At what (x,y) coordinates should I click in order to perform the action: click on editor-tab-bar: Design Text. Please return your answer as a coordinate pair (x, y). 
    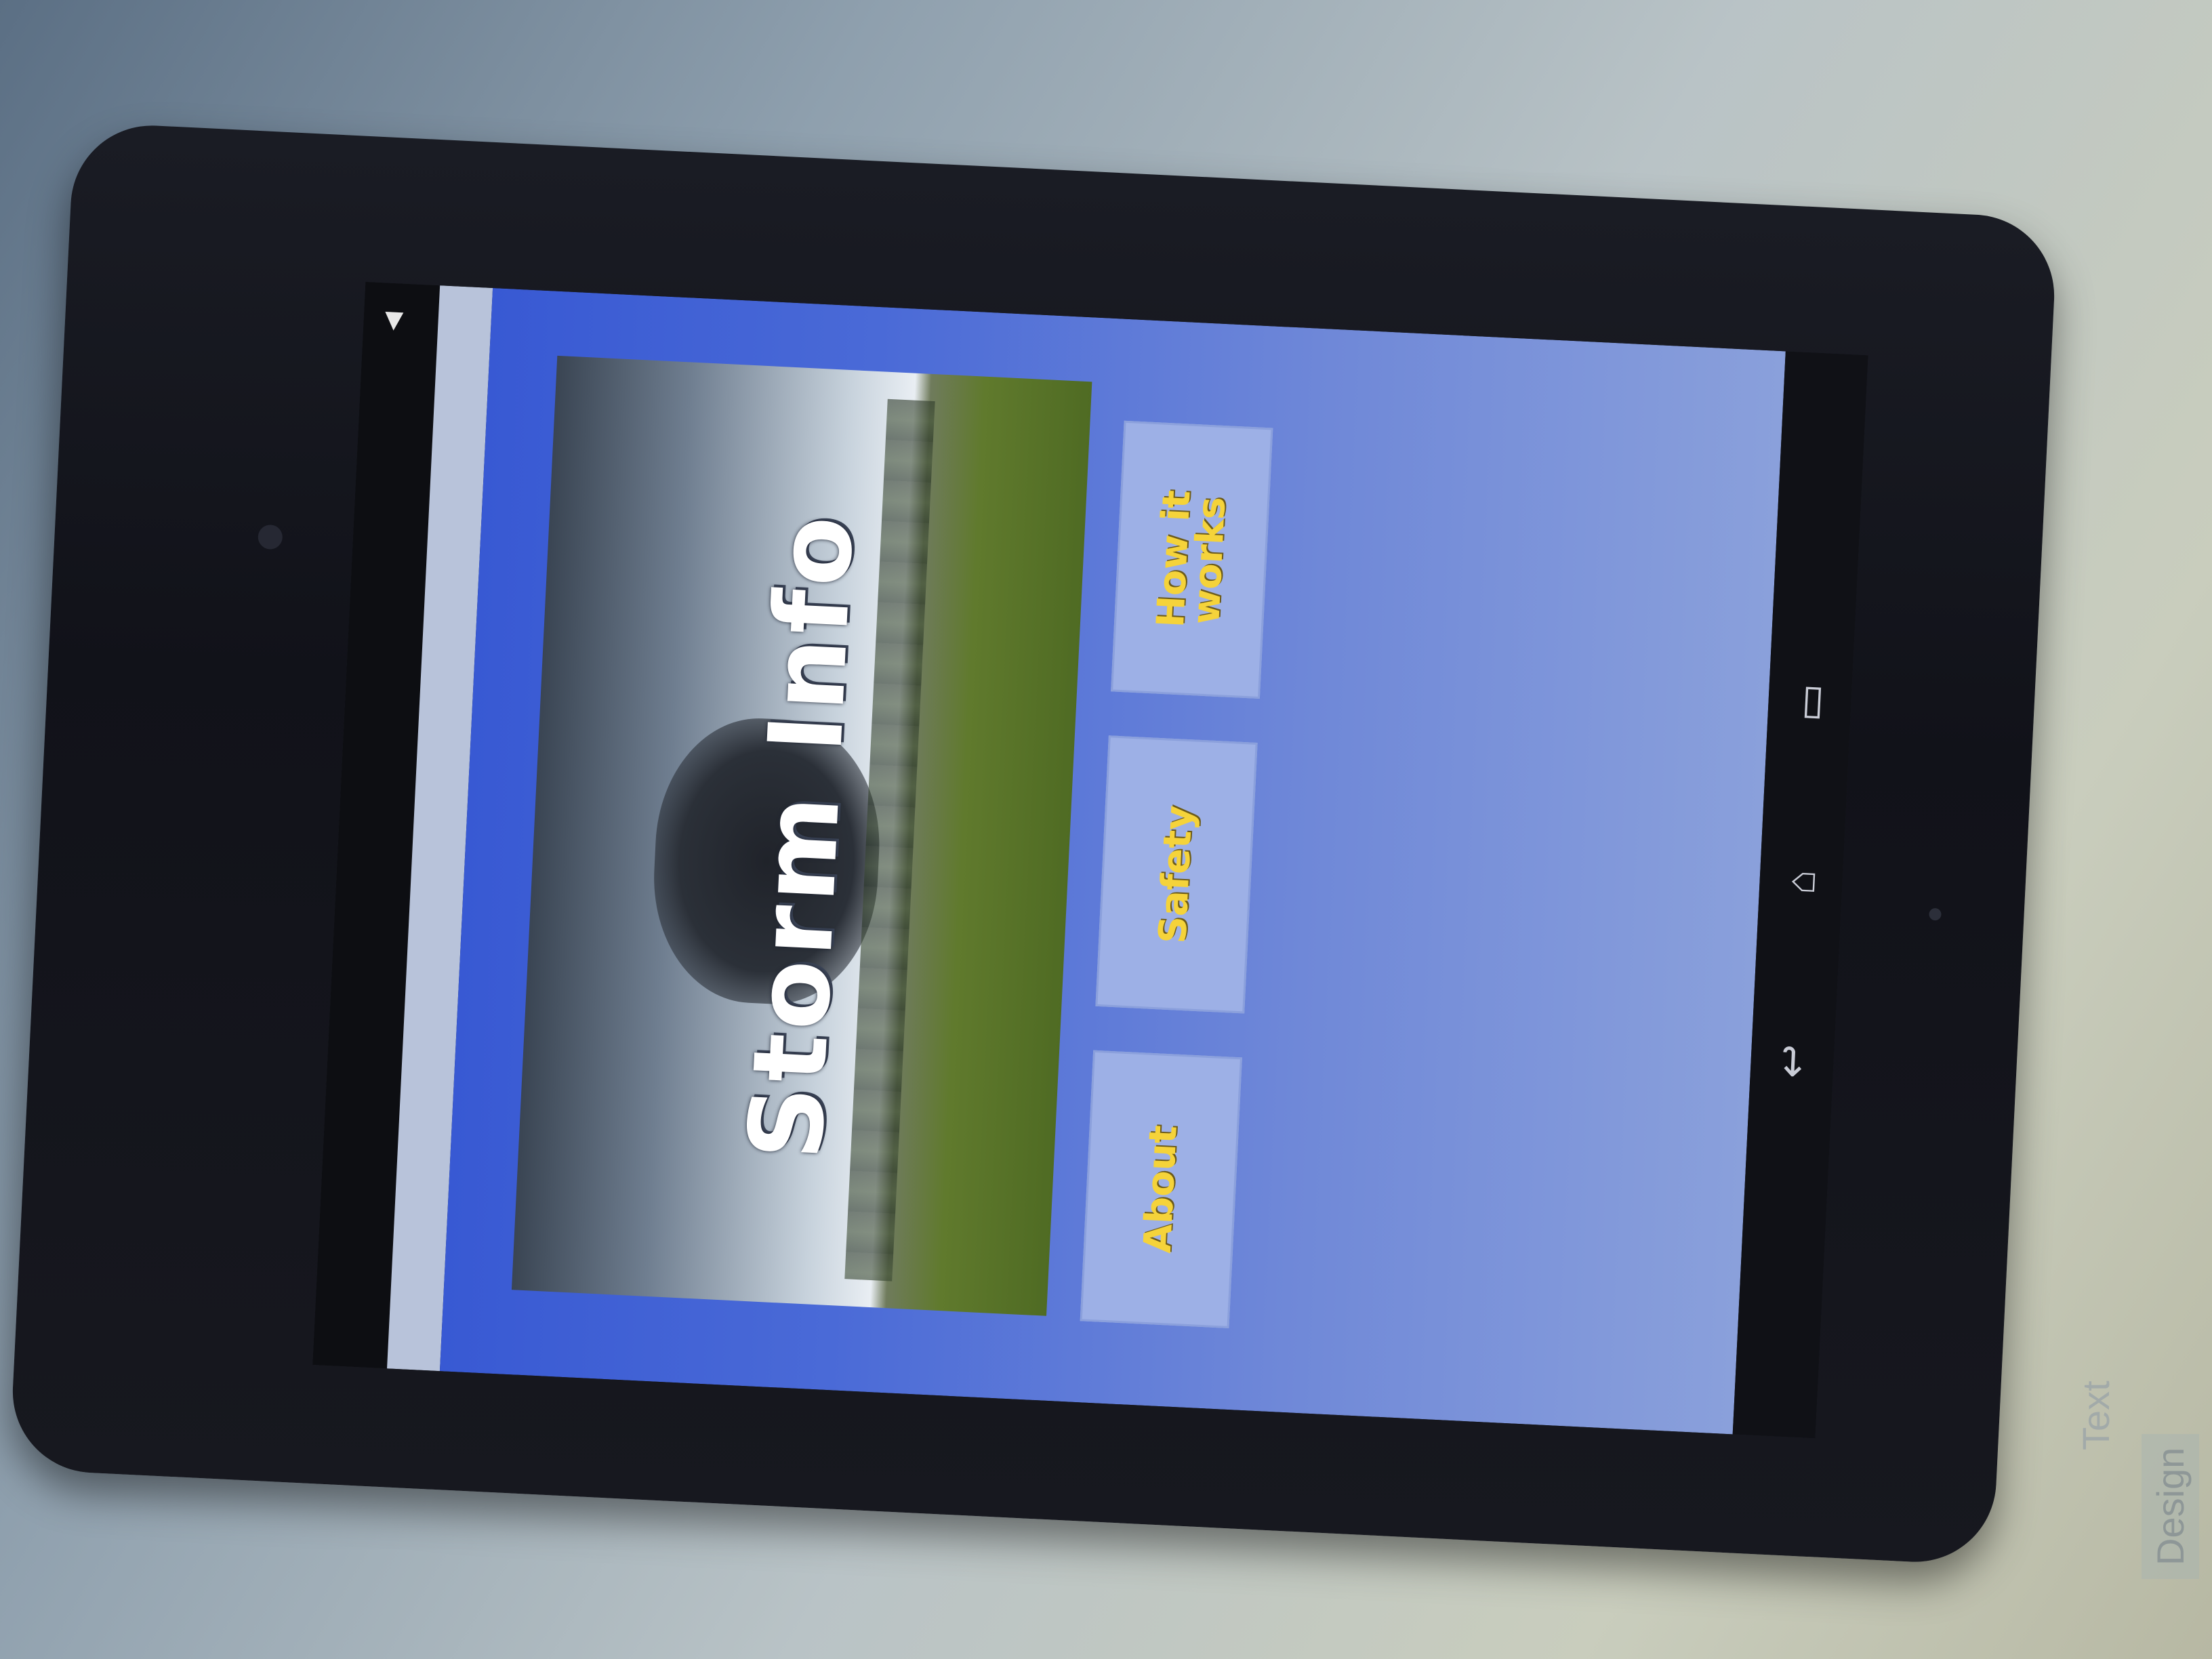
    Looking at the image, I should click on (2139, 1520).